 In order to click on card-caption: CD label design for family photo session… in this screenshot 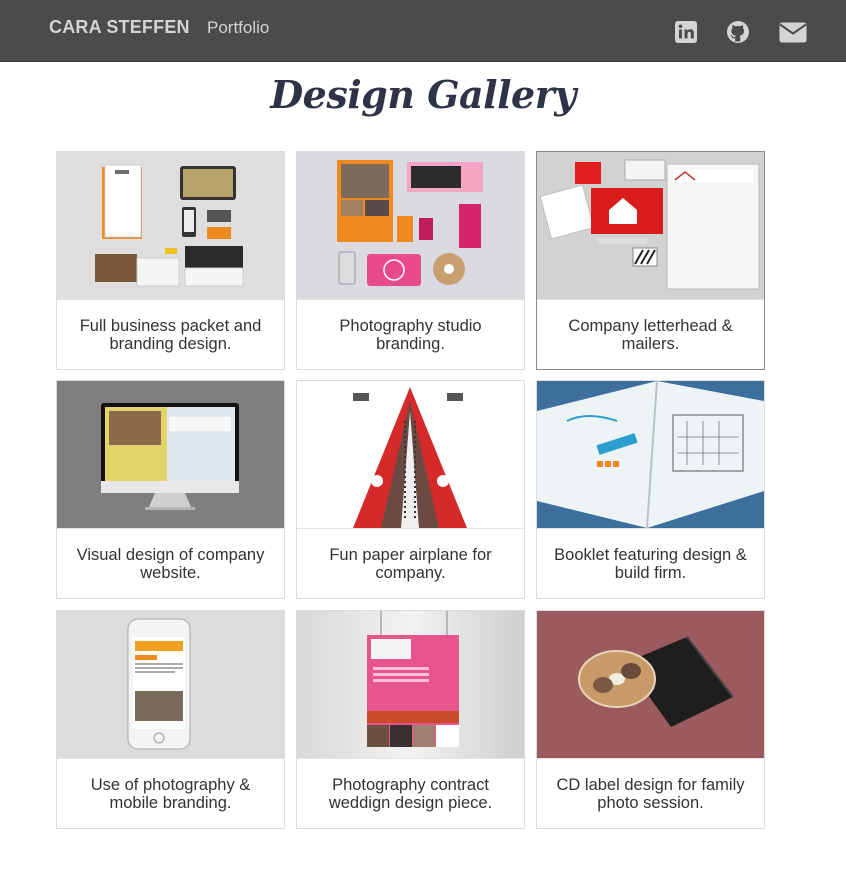, I will do `click(650, 793)`.